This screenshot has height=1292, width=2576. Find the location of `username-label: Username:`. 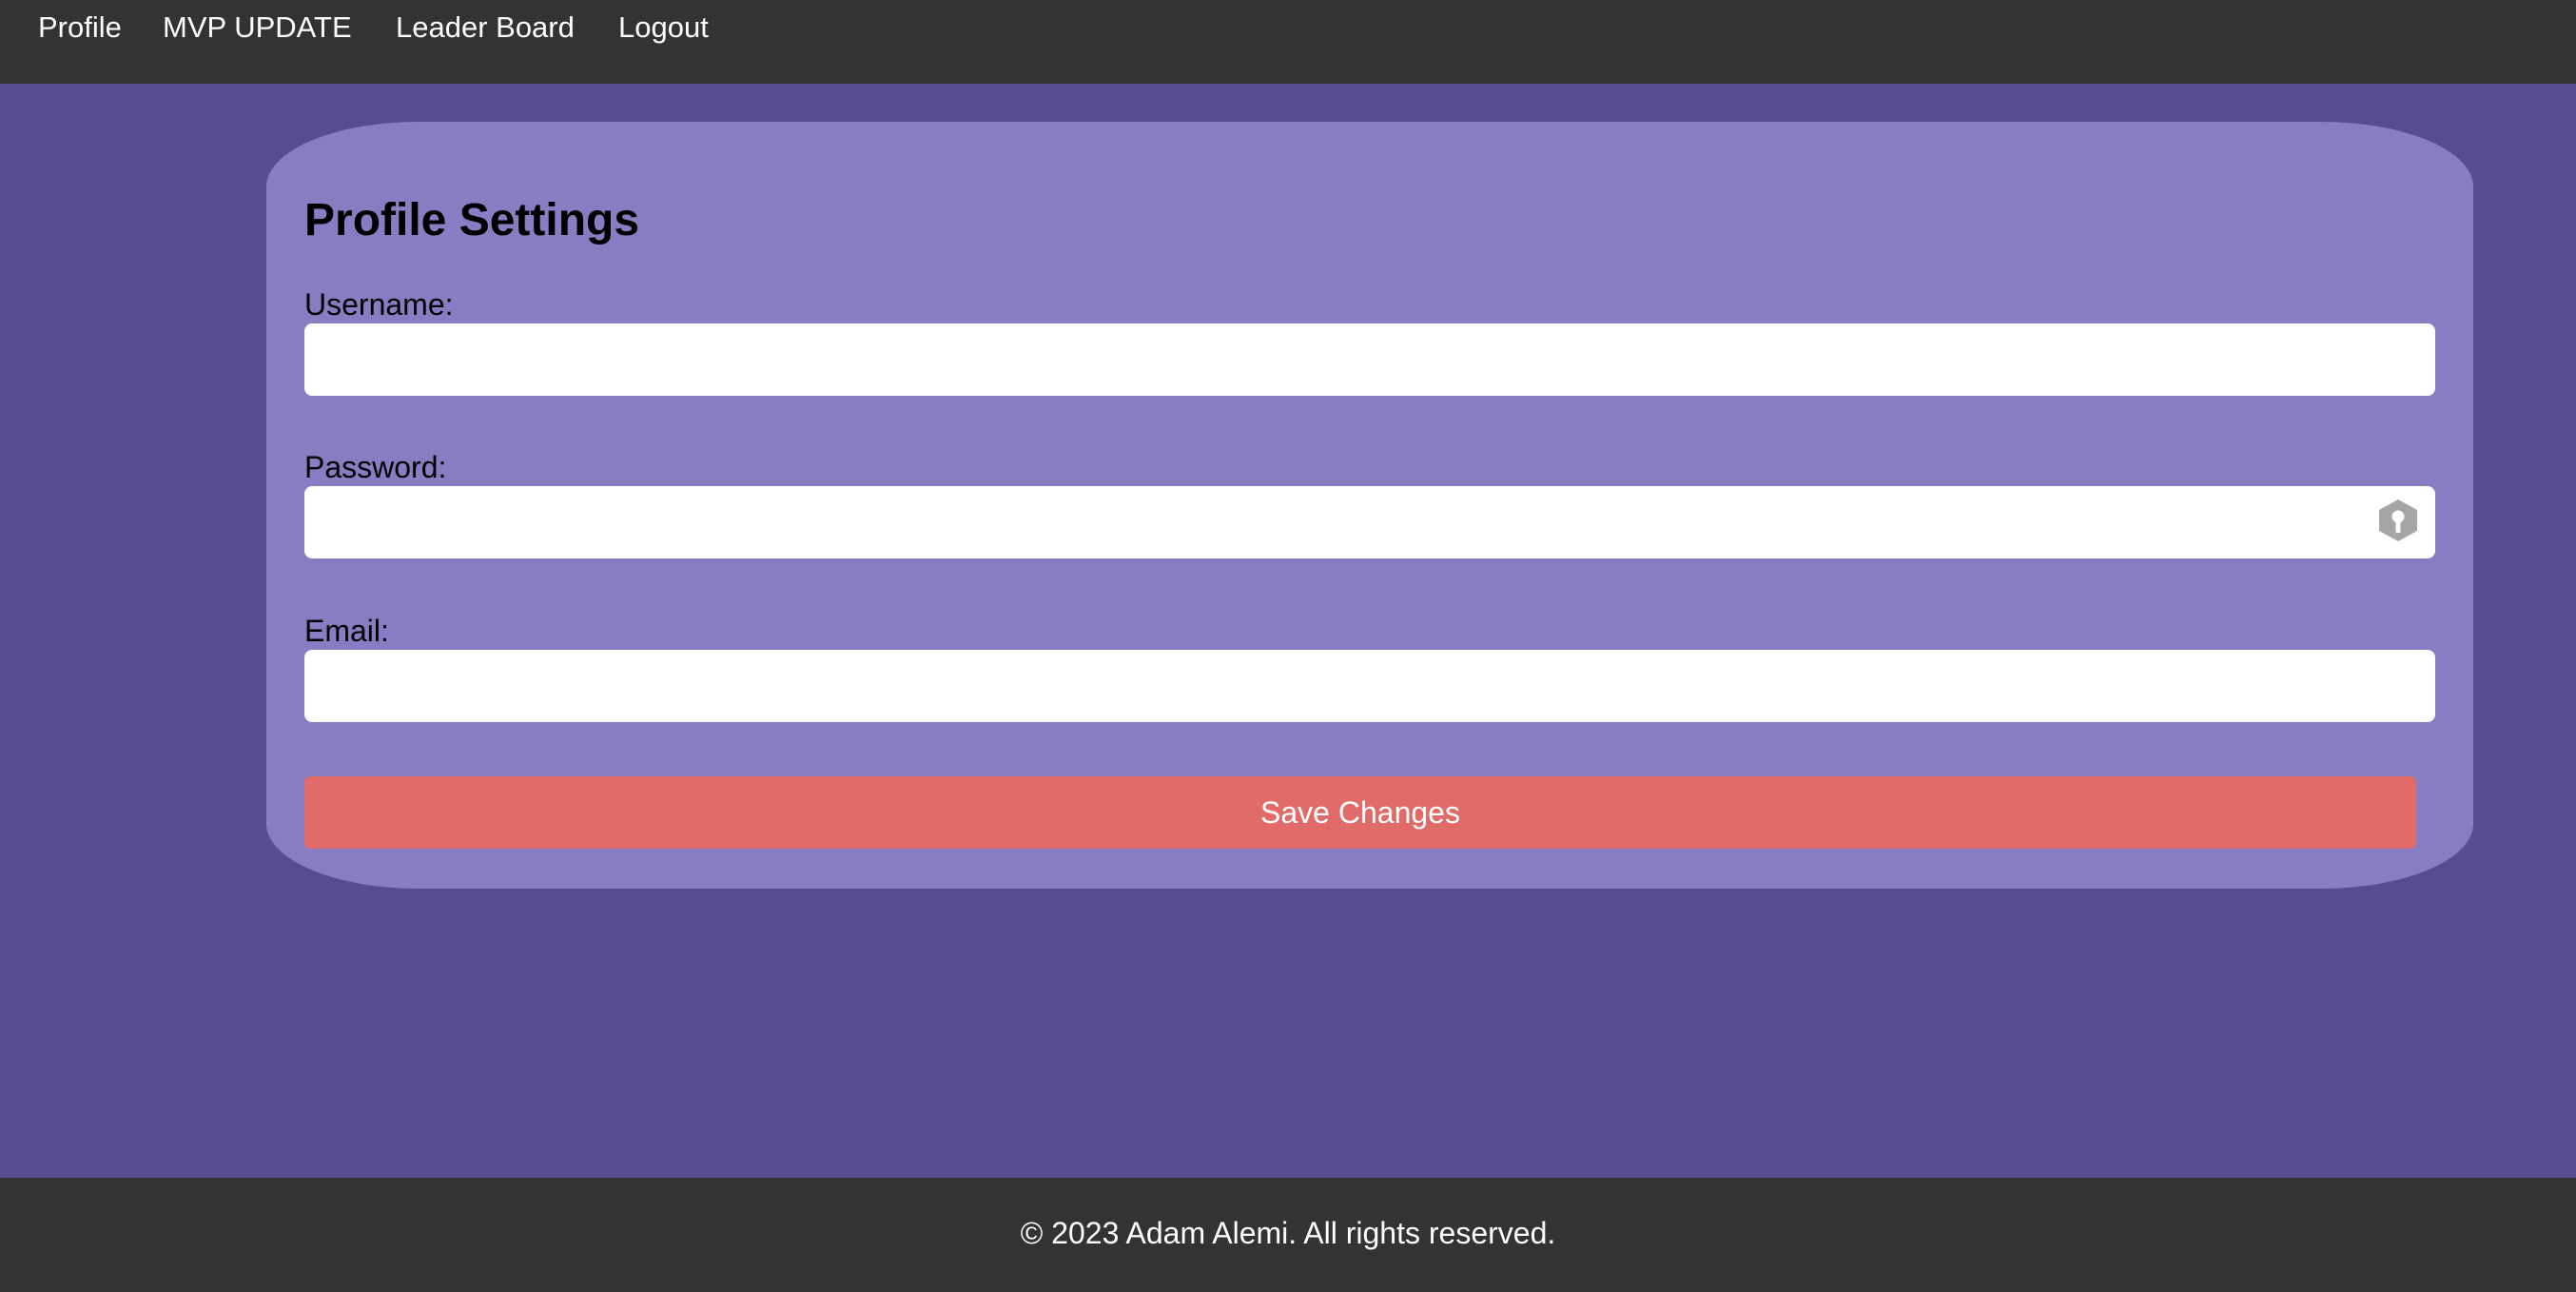

username-label: Username: is located at coordinates (379, 304).